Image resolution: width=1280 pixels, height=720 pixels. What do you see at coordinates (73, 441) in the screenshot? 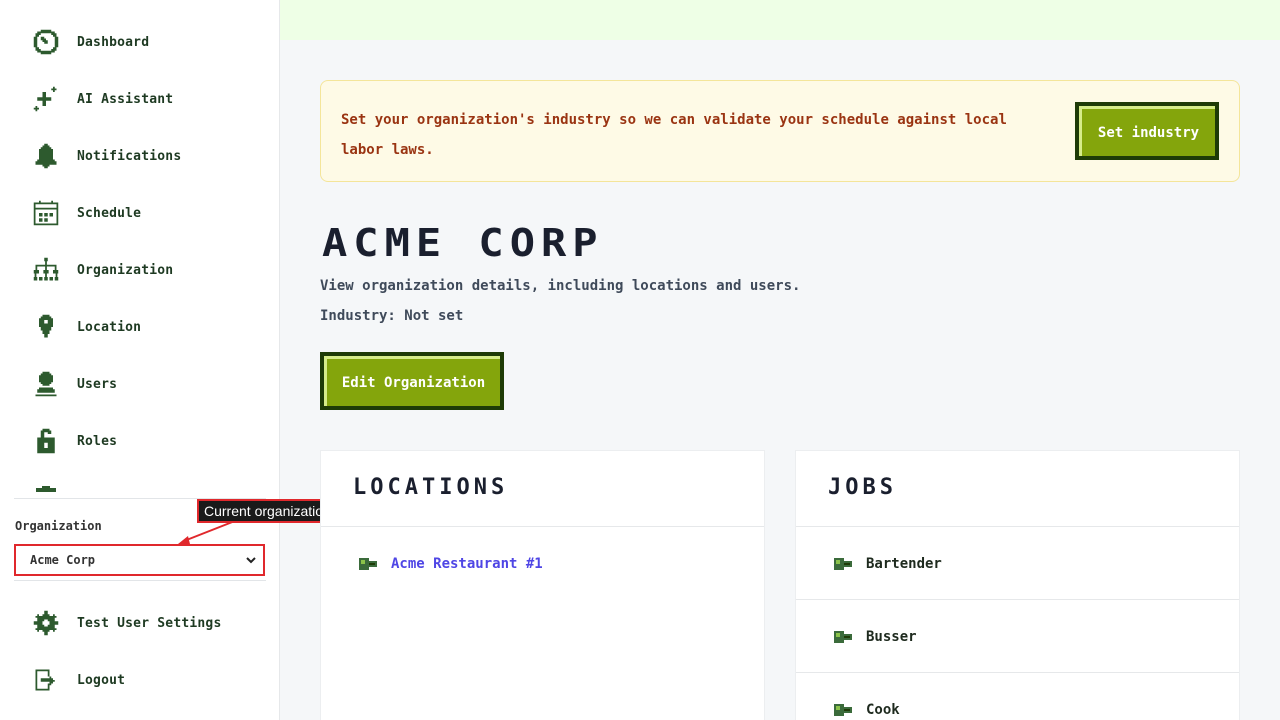
I see `sidebar-item-roles: Roles` at bounding box center [73, 441].